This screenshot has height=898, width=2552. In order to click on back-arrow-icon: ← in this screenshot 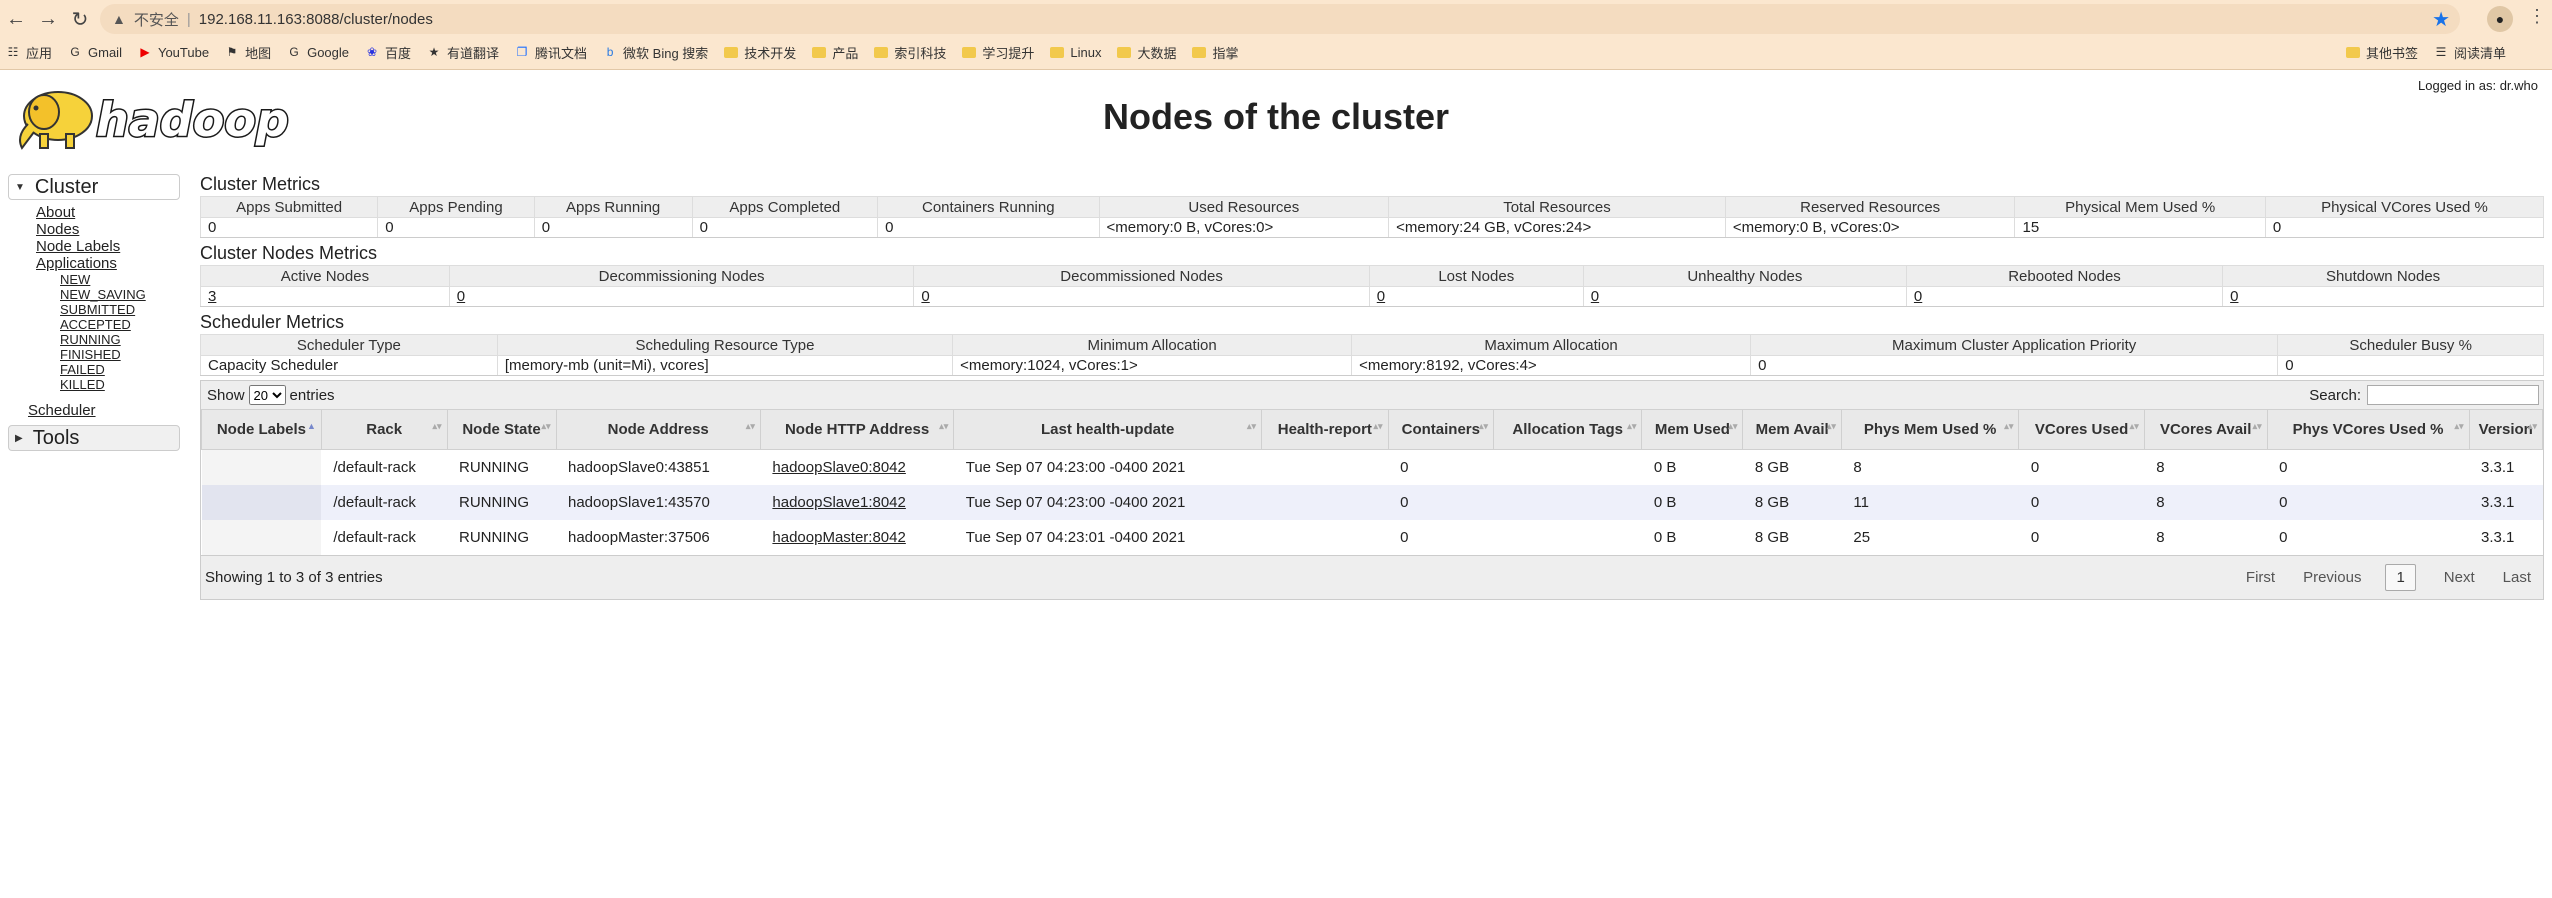, I will do `click(16, 19)`.